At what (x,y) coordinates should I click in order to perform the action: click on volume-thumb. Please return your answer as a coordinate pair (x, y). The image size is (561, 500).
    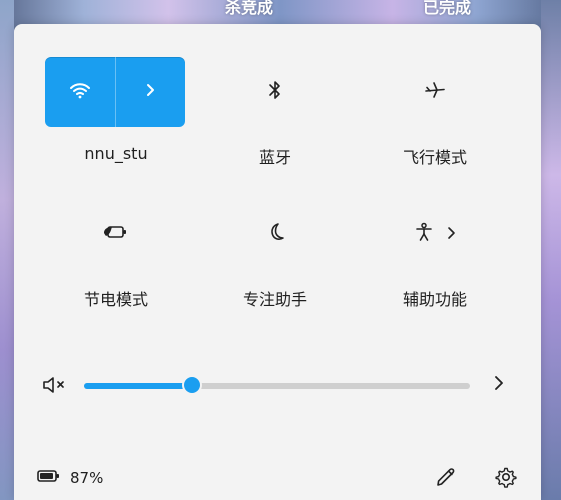
    Looking at the image, I should click on (192, 385).